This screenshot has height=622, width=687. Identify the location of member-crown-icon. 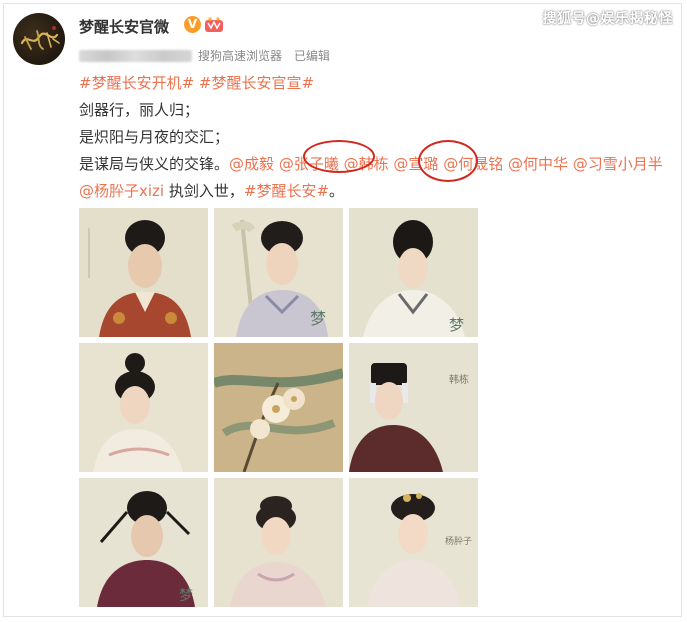
(214, 24).